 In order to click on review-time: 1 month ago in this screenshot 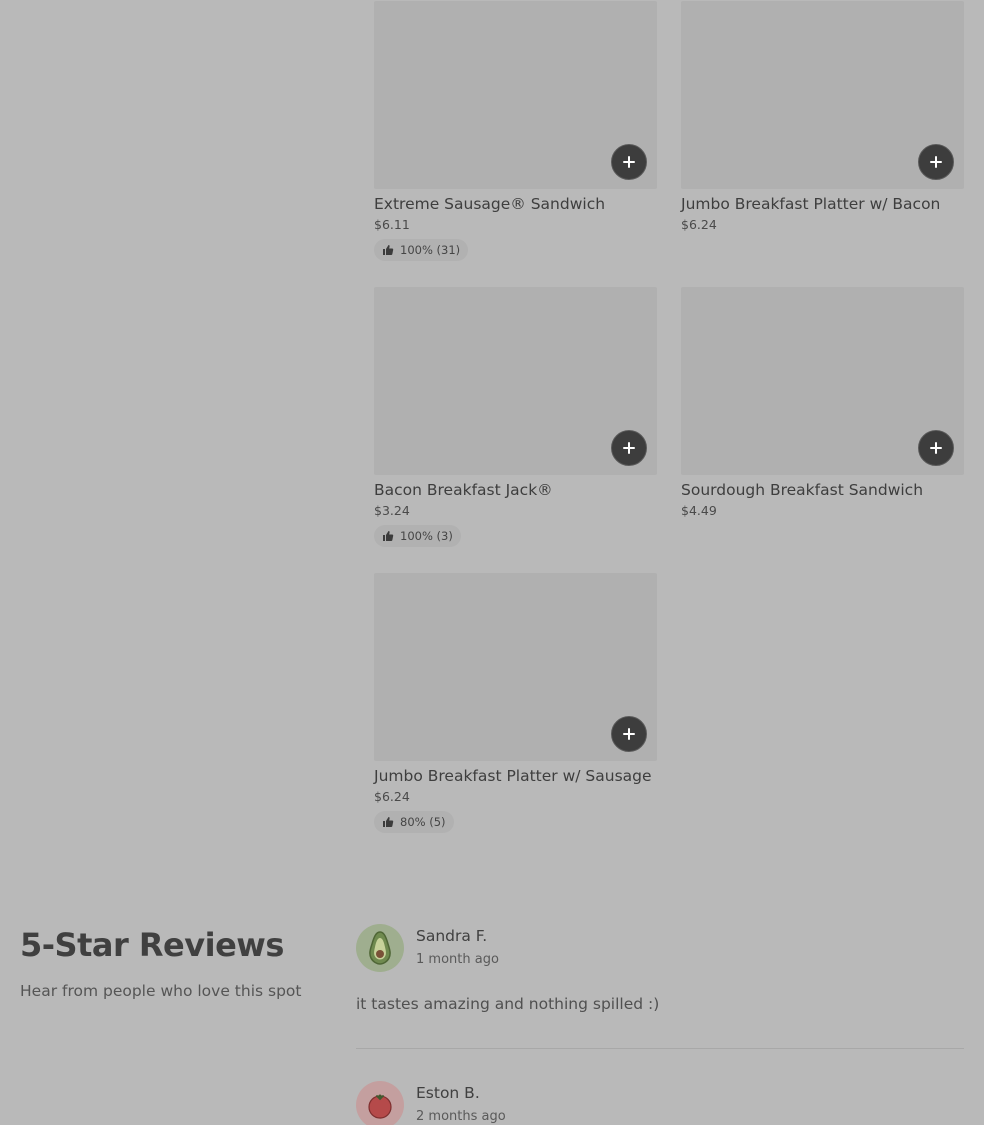, I will do `click(457, 959)`.